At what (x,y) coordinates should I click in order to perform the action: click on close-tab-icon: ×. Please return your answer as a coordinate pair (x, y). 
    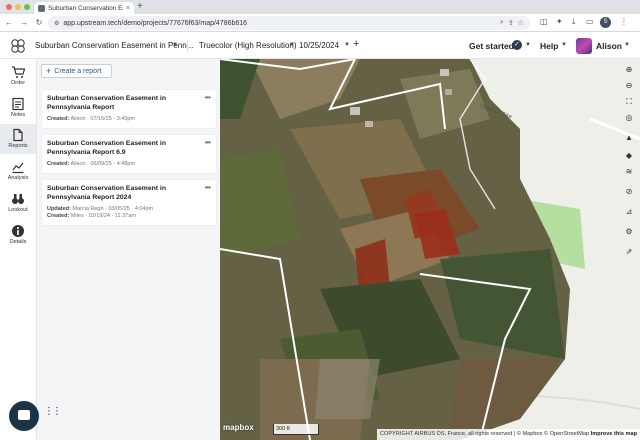
    Looking at the image, I should click on (128, 8).